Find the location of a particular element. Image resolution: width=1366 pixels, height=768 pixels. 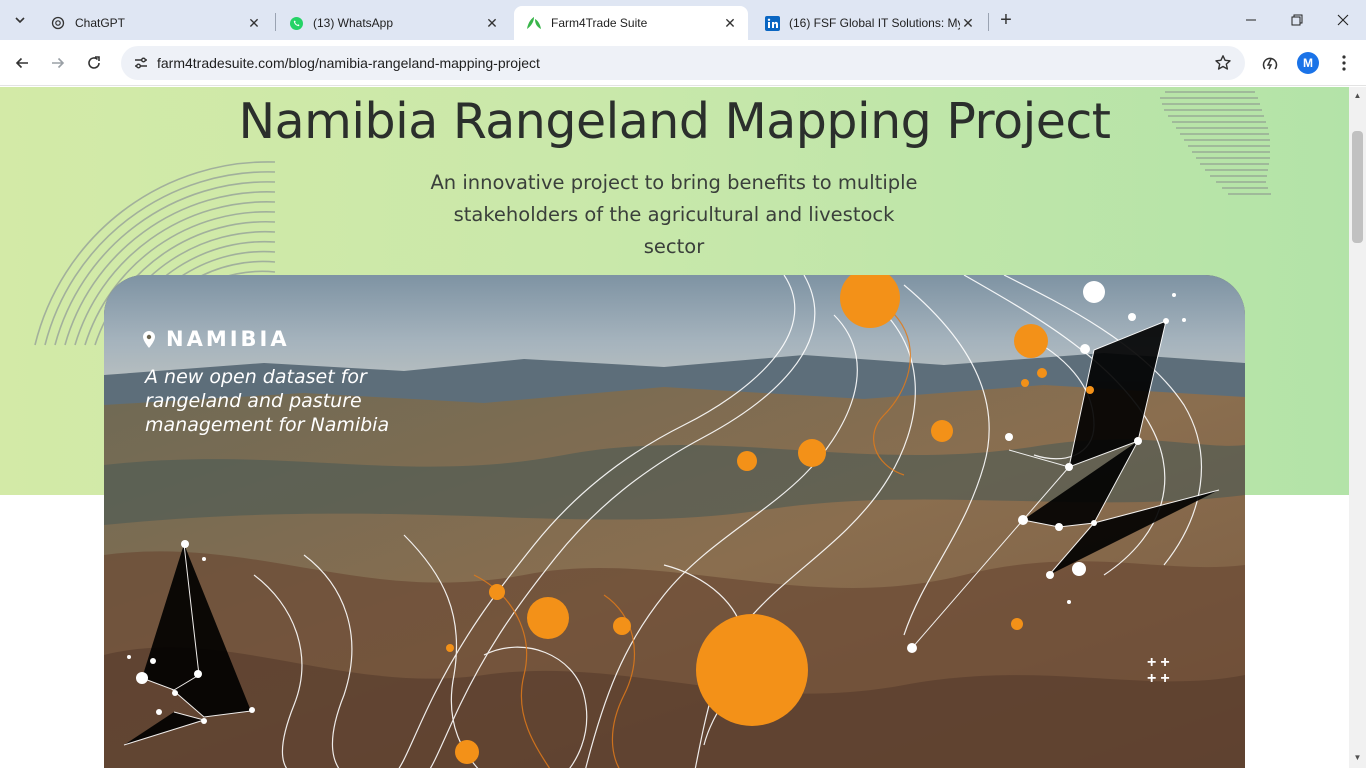

bookmark-star-icon is located at coordinates (1223, 63).